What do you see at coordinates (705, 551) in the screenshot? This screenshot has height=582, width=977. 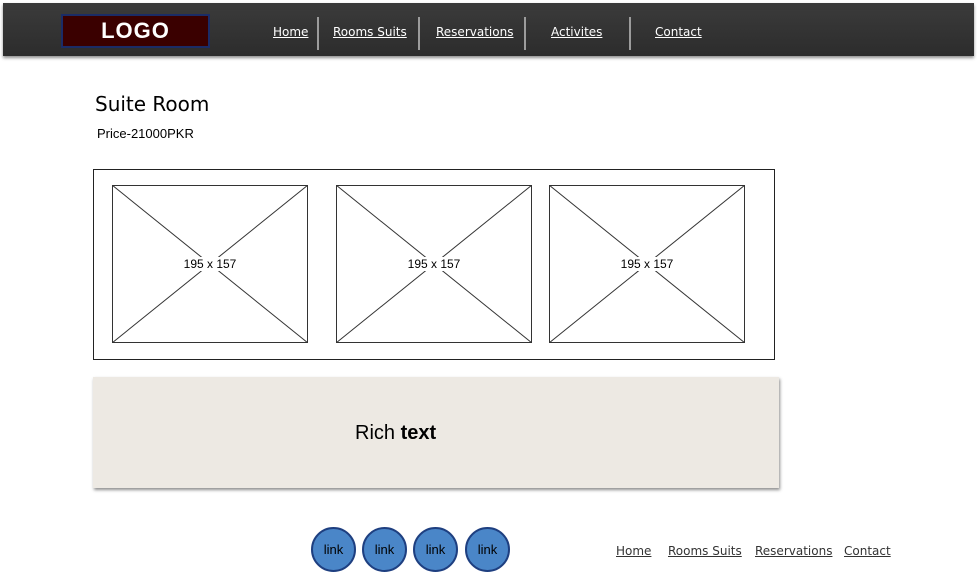 I see `footer-link-rooms-suits: Rooms Suits` at bounding box center [705, 551].